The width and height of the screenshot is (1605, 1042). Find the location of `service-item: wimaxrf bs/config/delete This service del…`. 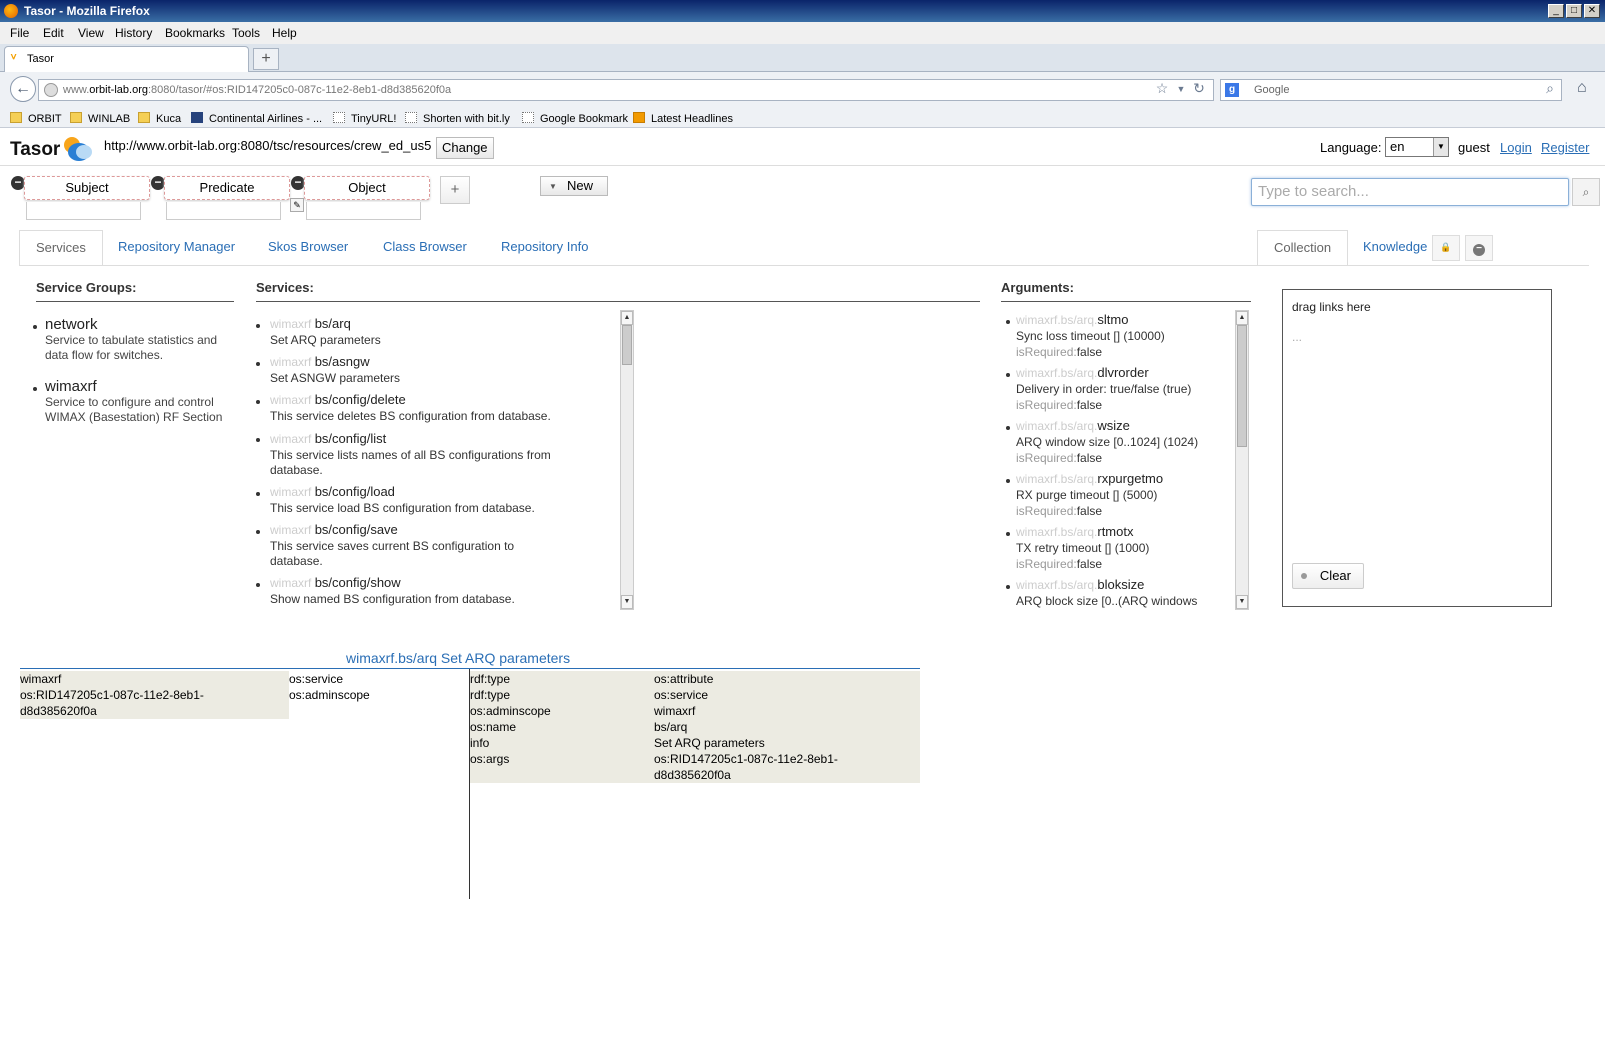

service-item: wimaxrf bs/config/delete This service del… is located at coordinates (432, 408).